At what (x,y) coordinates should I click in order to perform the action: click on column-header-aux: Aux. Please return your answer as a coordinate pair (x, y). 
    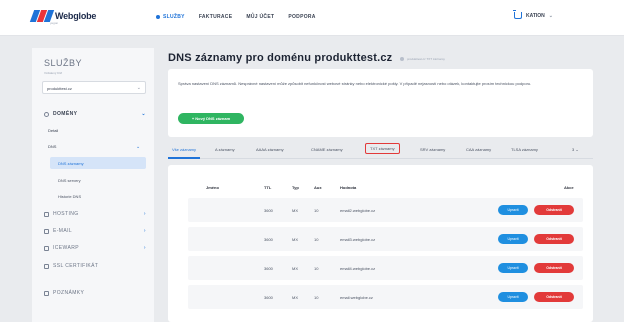
    Looking at the image, I should click on (318, 187).